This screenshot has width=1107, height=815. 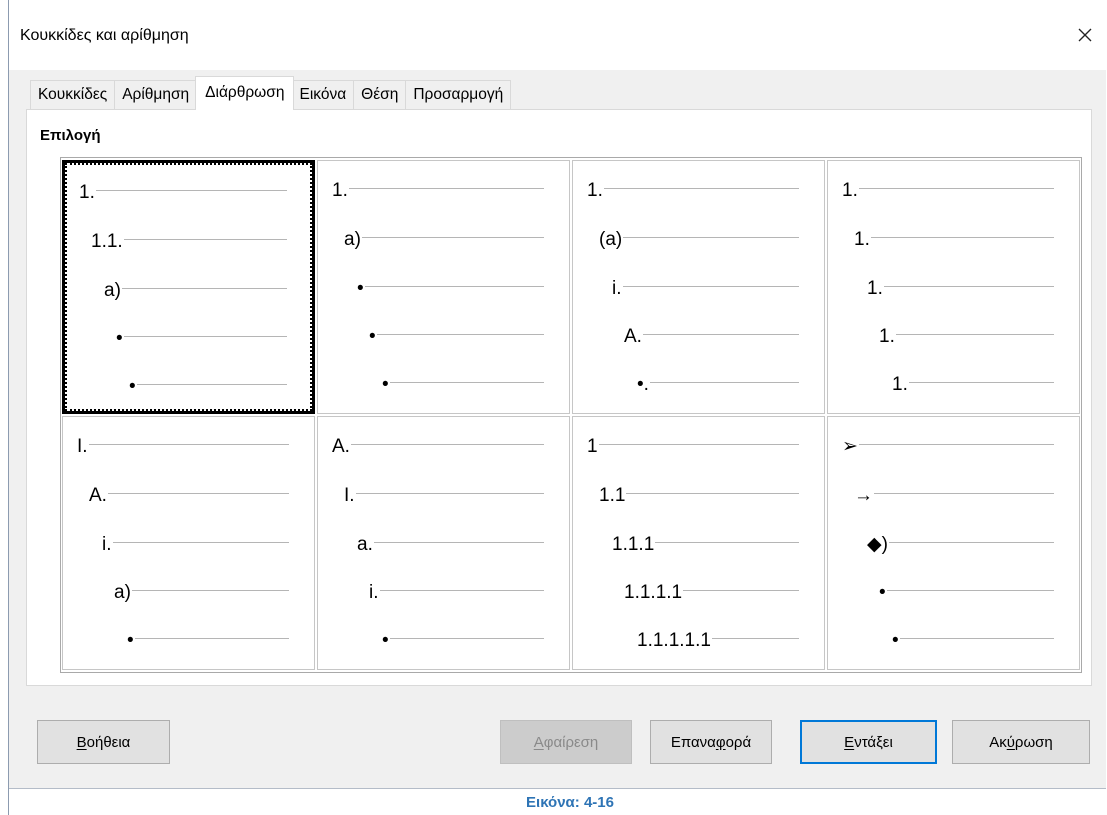 What do you see at coordinates (183, 447) in the screenshot?
I see `preset-level-row: I.` at bounding box center [183, 447].